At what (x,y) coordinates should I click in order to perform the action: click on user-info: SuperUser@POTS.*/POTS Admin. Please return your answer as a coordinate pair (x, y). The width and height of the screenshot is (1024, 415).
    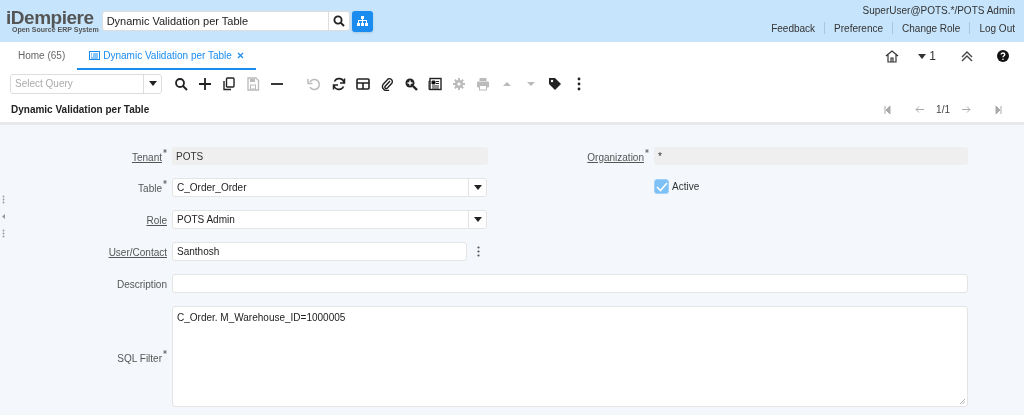
    Looking at the image, I should click on (938, 10).